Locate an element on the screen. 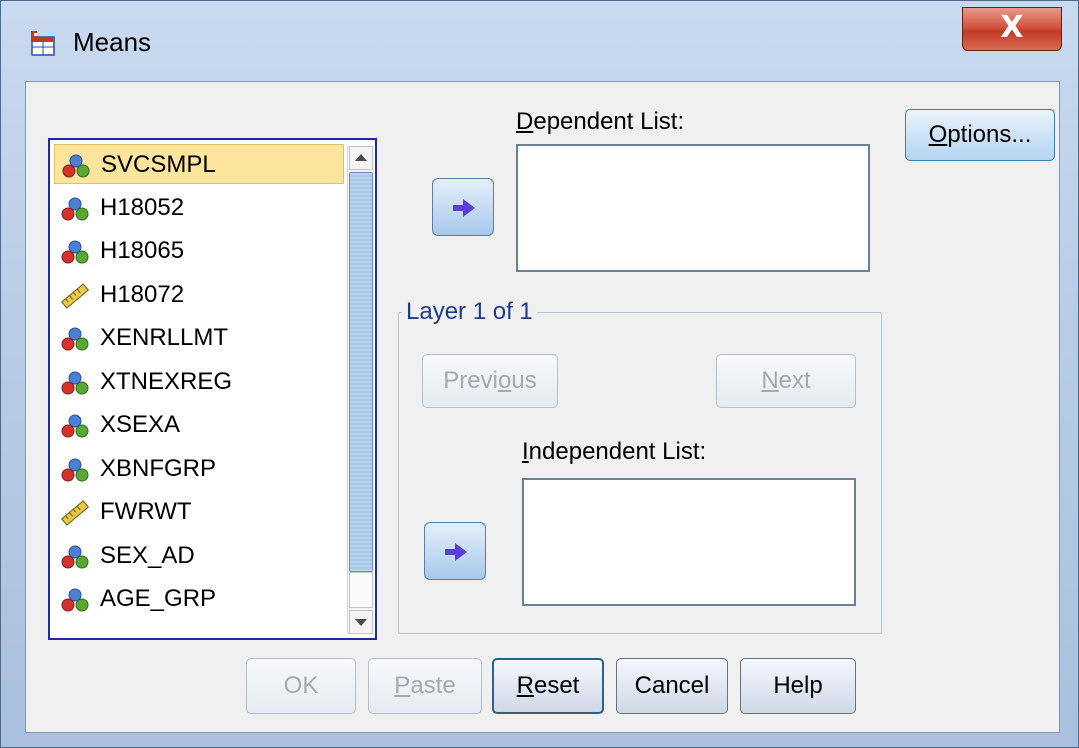  variable-list-item: XENRLLMT is located at coordinates (199, 338).